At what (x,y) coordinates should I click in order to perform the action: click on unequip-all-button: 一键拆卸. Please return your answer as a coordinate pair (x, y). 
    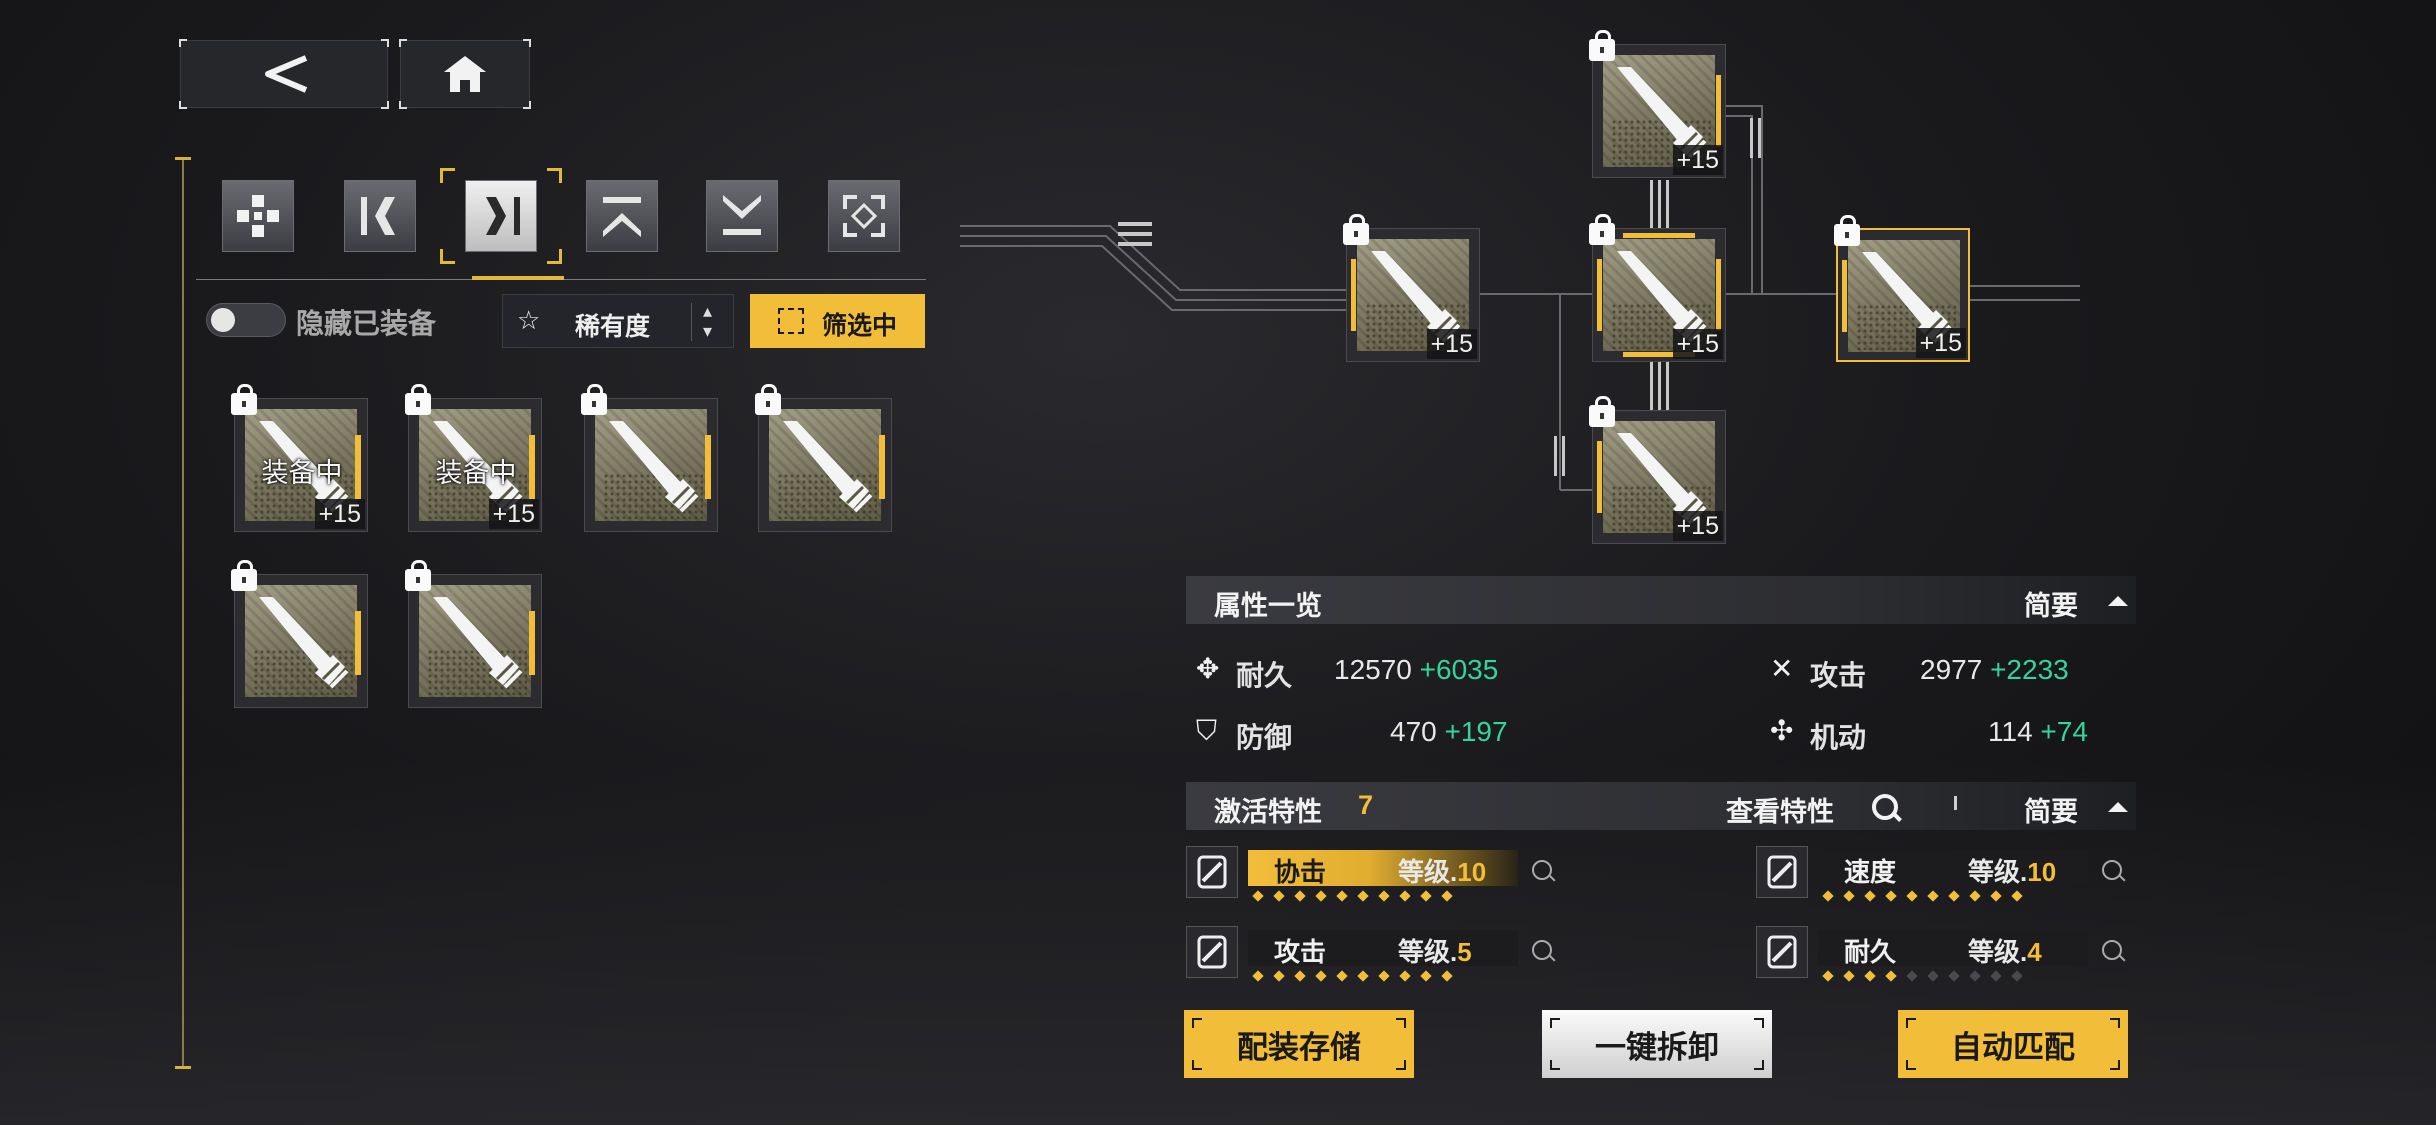
    Looking at the image, I should click on (1657, 1044).